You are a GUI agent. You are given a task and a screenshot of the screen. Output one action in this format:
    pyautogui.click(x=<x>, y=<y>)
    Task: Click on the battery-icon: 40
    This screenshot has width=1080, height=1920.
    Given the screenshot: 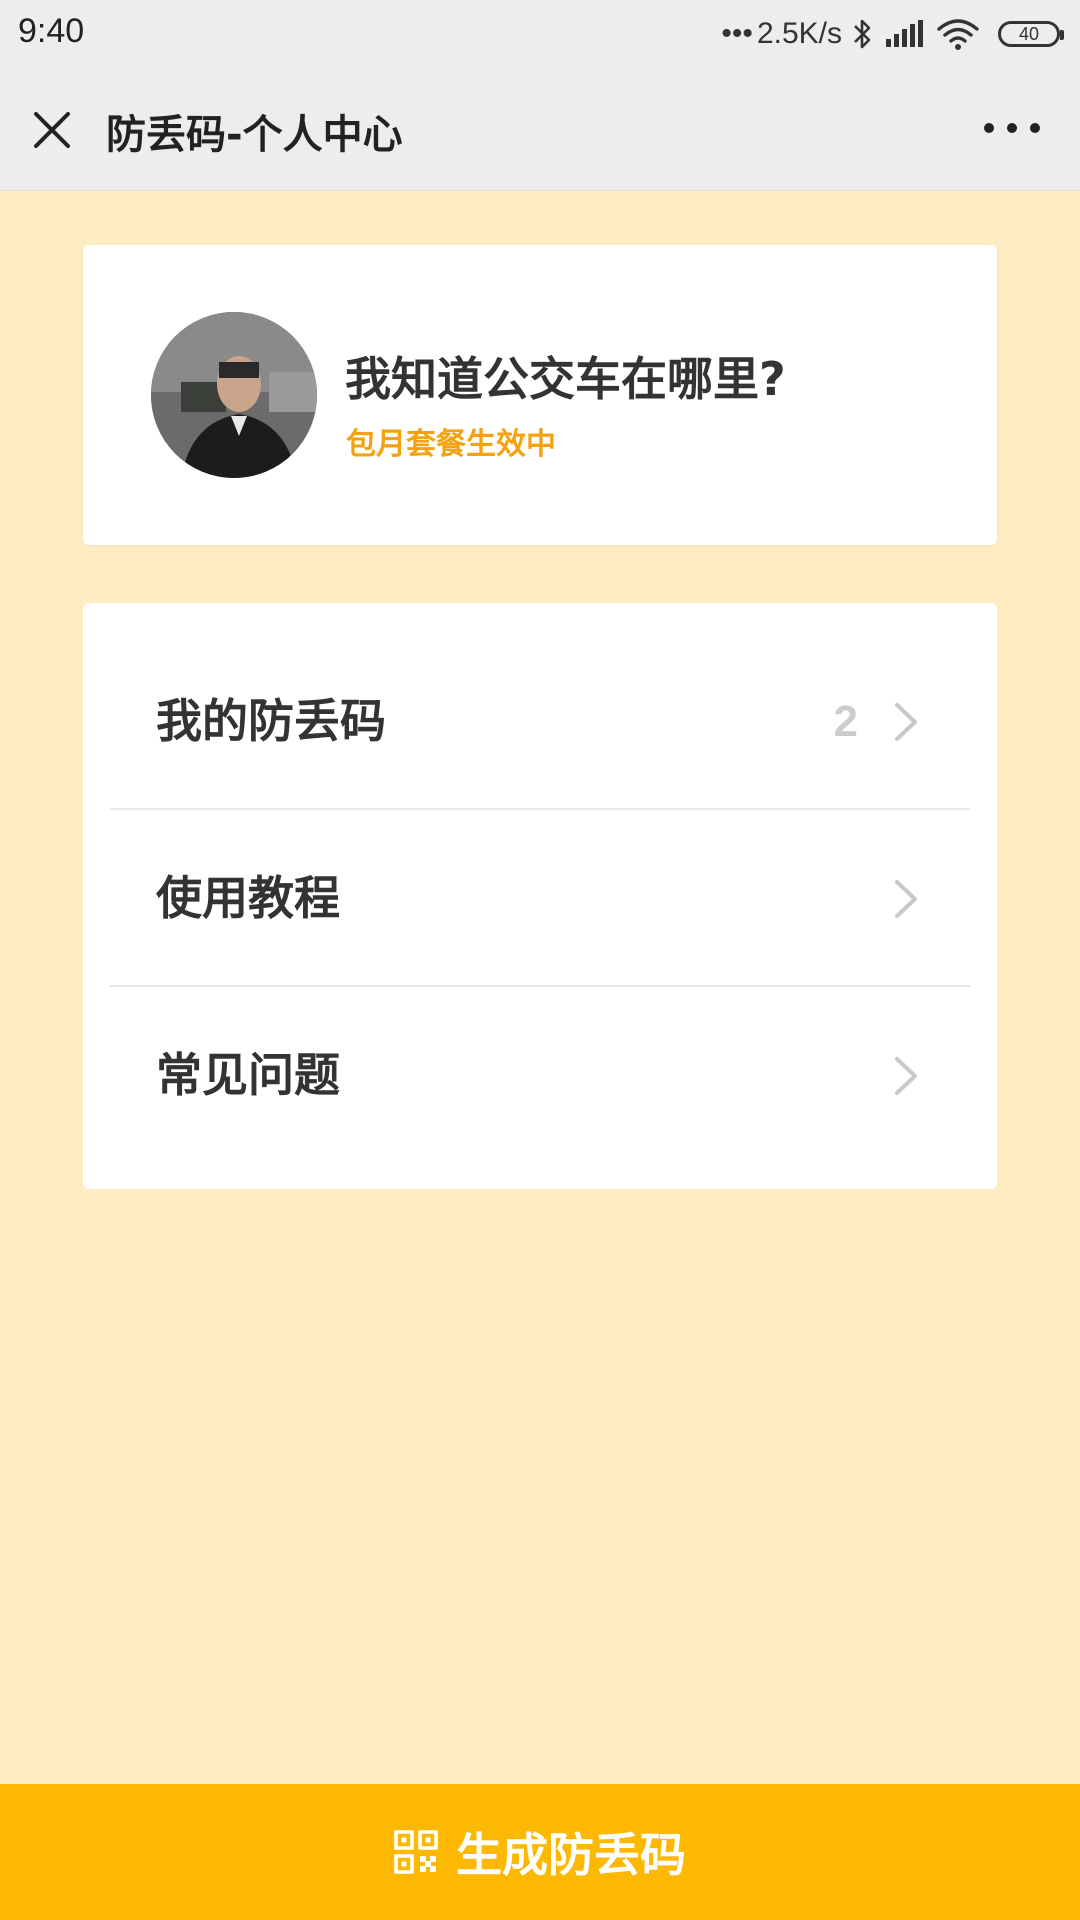 What is the action you would take?
    pyautogui.click(x=1031, y=34)
    